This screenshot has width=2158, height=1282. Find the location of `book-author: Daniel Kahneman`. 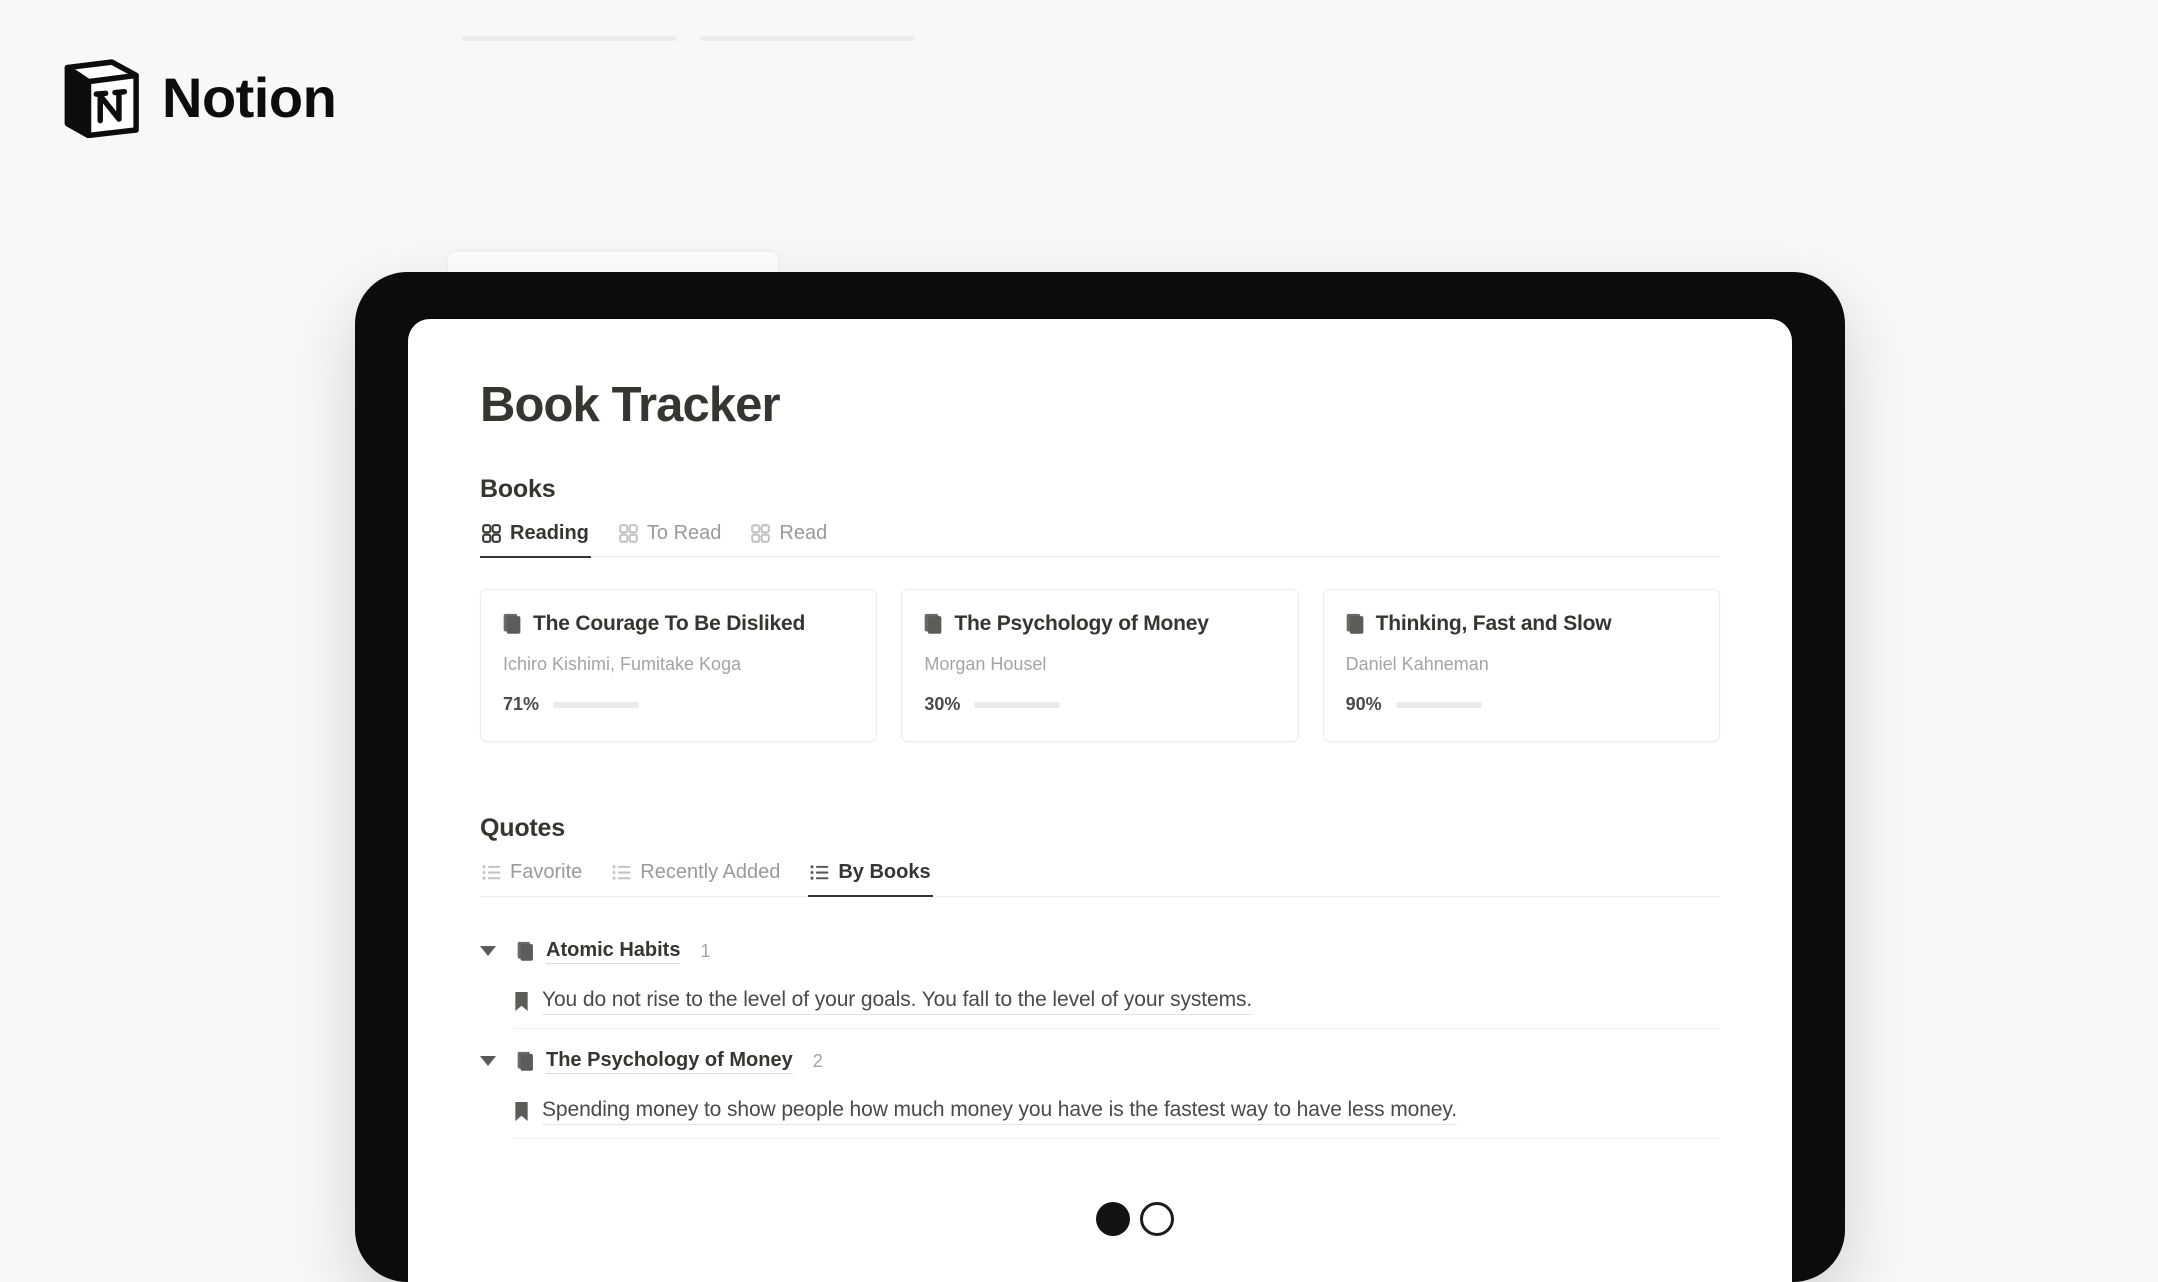

book-author: Daniel Kahneman is located at coordinates (1417, 664).